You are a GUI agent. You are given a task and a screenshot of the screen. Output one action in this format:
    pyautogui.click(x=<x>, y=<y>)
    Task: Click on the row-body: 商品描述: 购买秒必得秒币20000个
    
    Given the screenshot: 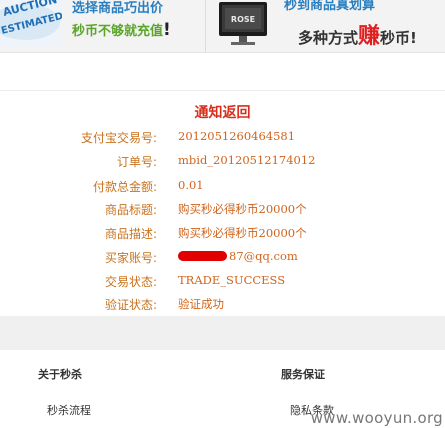 What is the action you would take?
    pyautogui.click(x=222, y=236)
    